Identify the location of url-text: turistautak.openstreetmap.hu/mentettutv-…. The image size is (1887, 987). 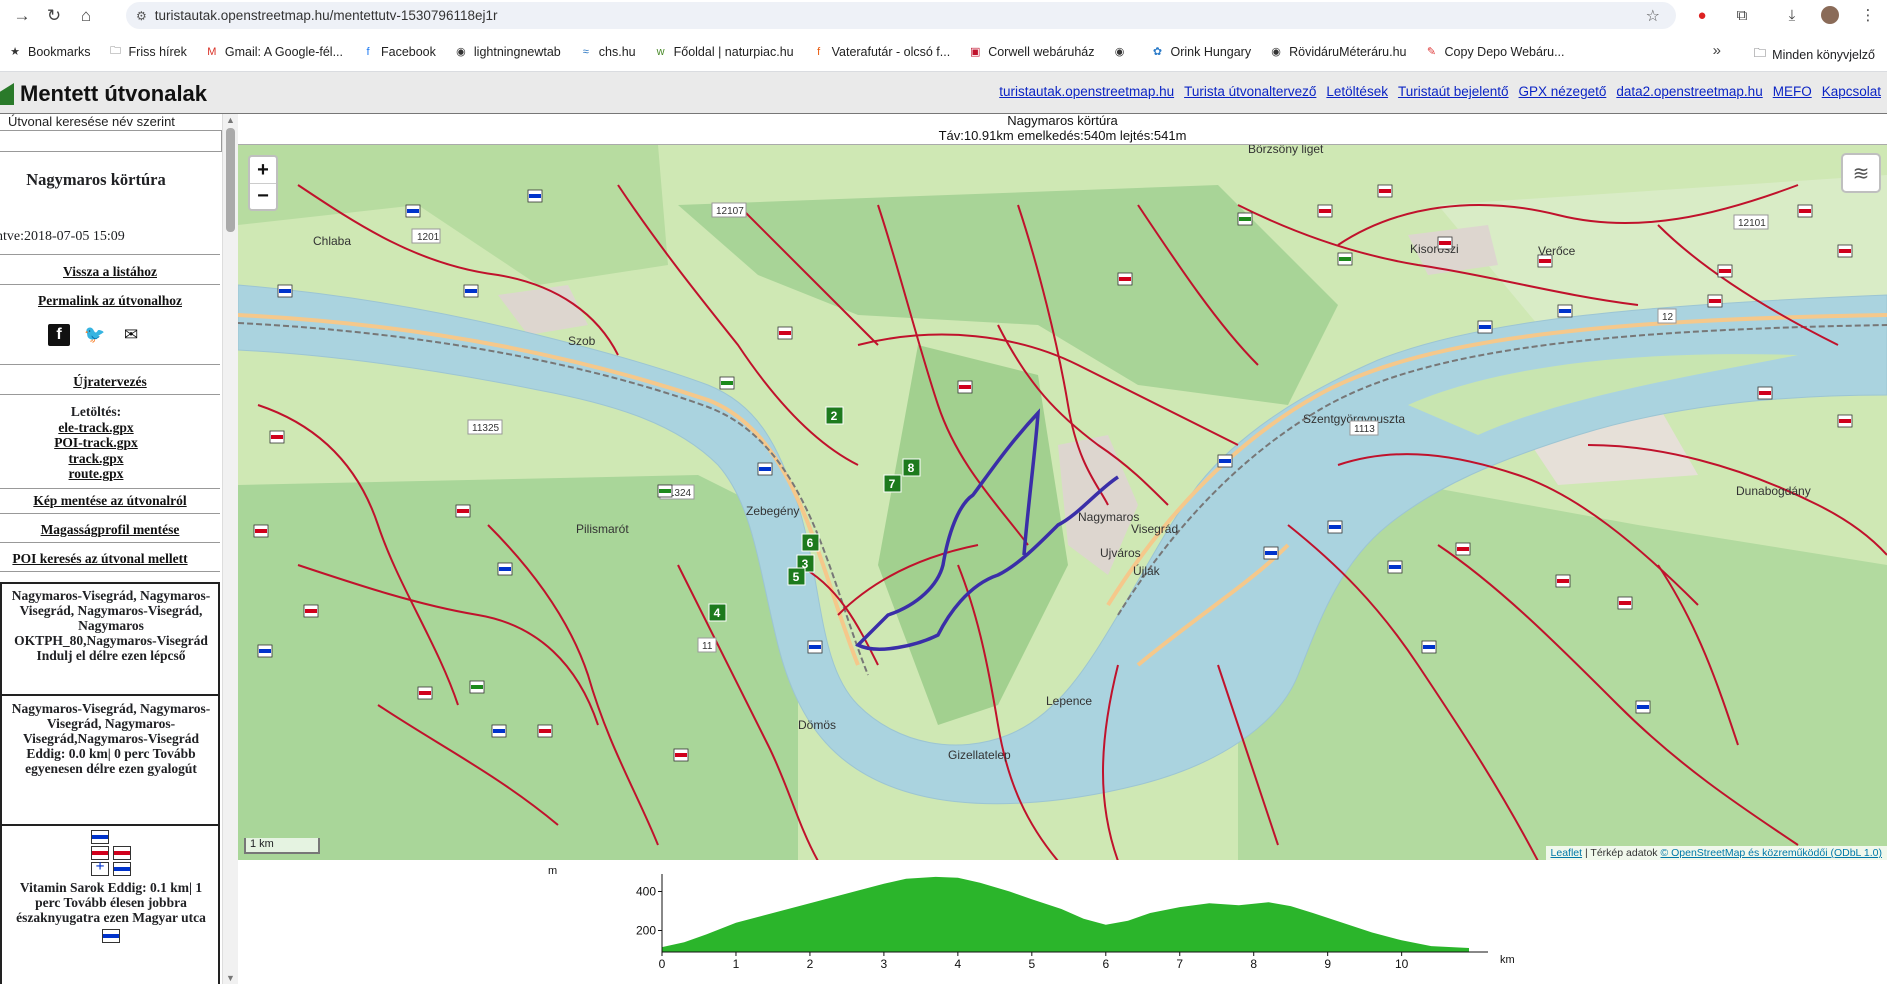
(326, 15).